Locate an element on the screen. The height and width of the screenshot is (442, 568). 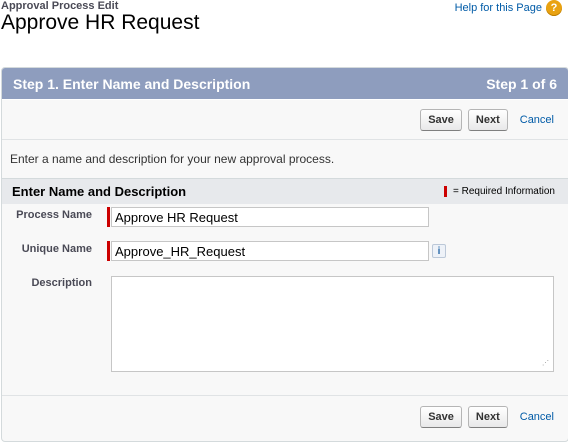
next-button-bottom: Next is located at coordinates (487, 417).